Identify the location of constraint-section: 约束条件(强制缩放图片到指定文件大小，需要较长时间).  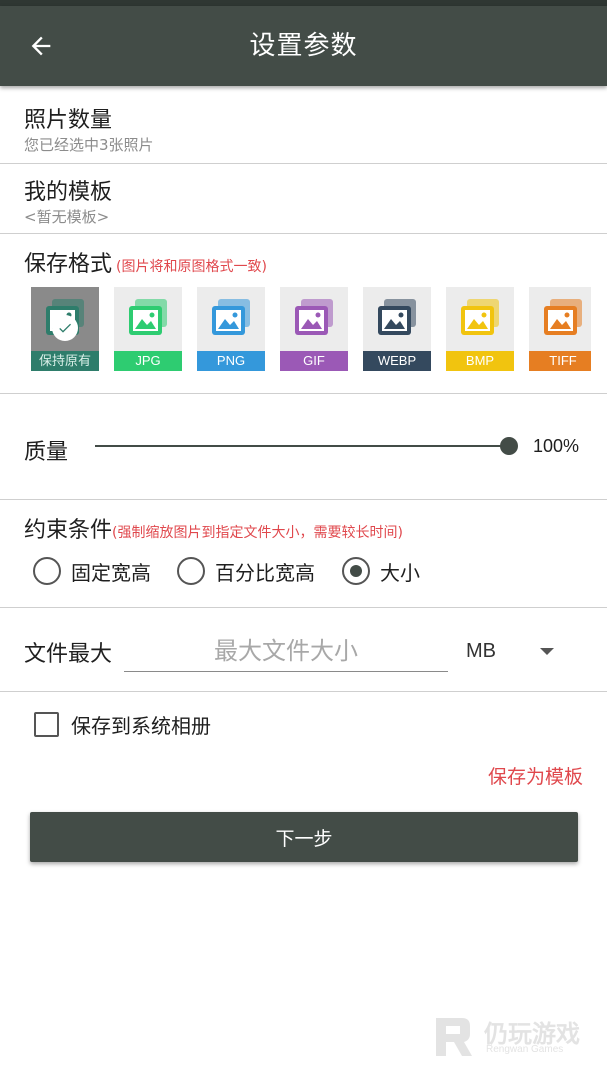
(303, 554).